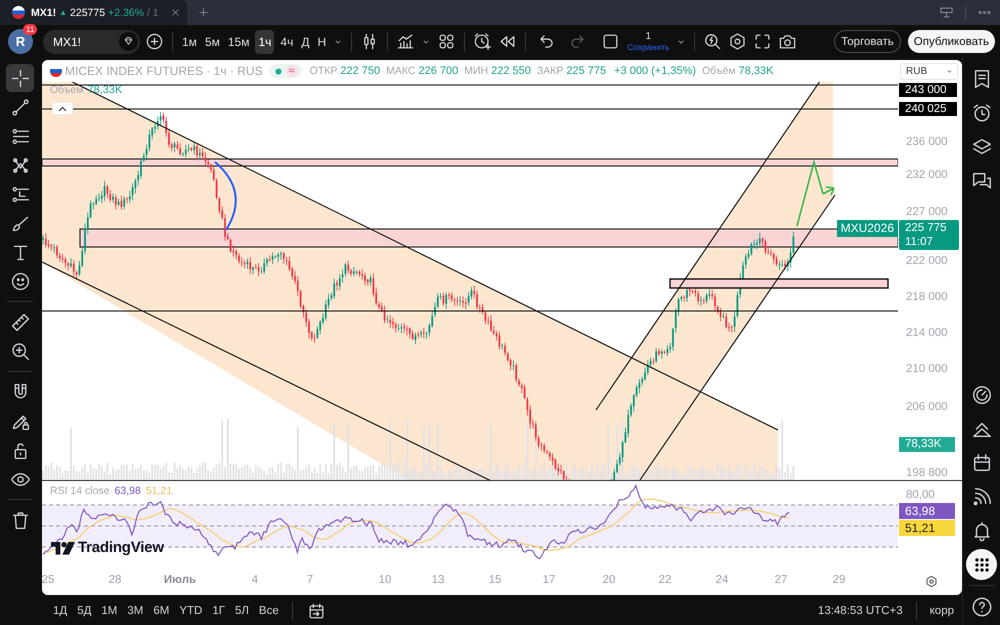 This screenshot has height=625, width=1000. I want to click on interval-tab: 5м, so click(212, 42).